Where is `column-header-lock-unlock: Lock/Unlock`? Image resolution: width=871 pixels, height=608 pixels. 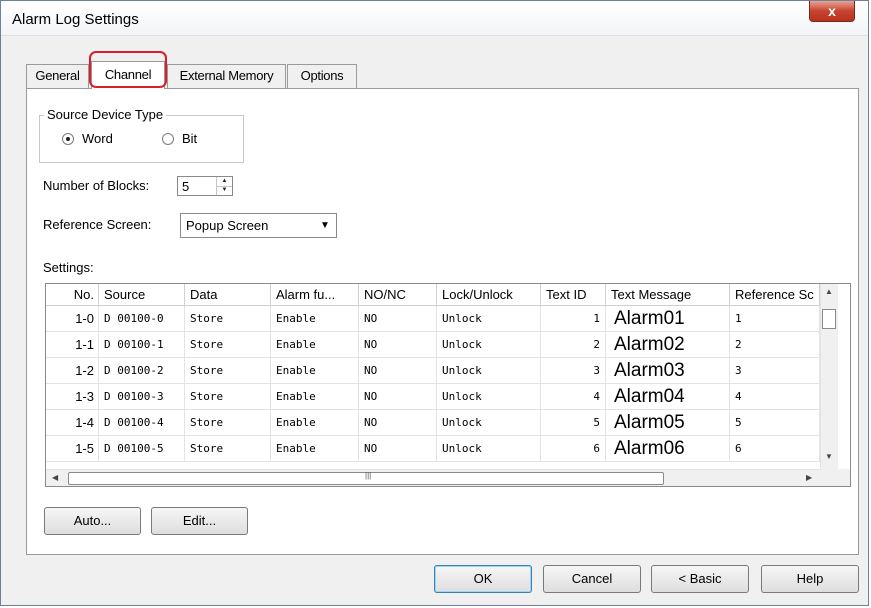 column-header-lock-unlock: Lock/Unlock is located at coordinates (489, 295).